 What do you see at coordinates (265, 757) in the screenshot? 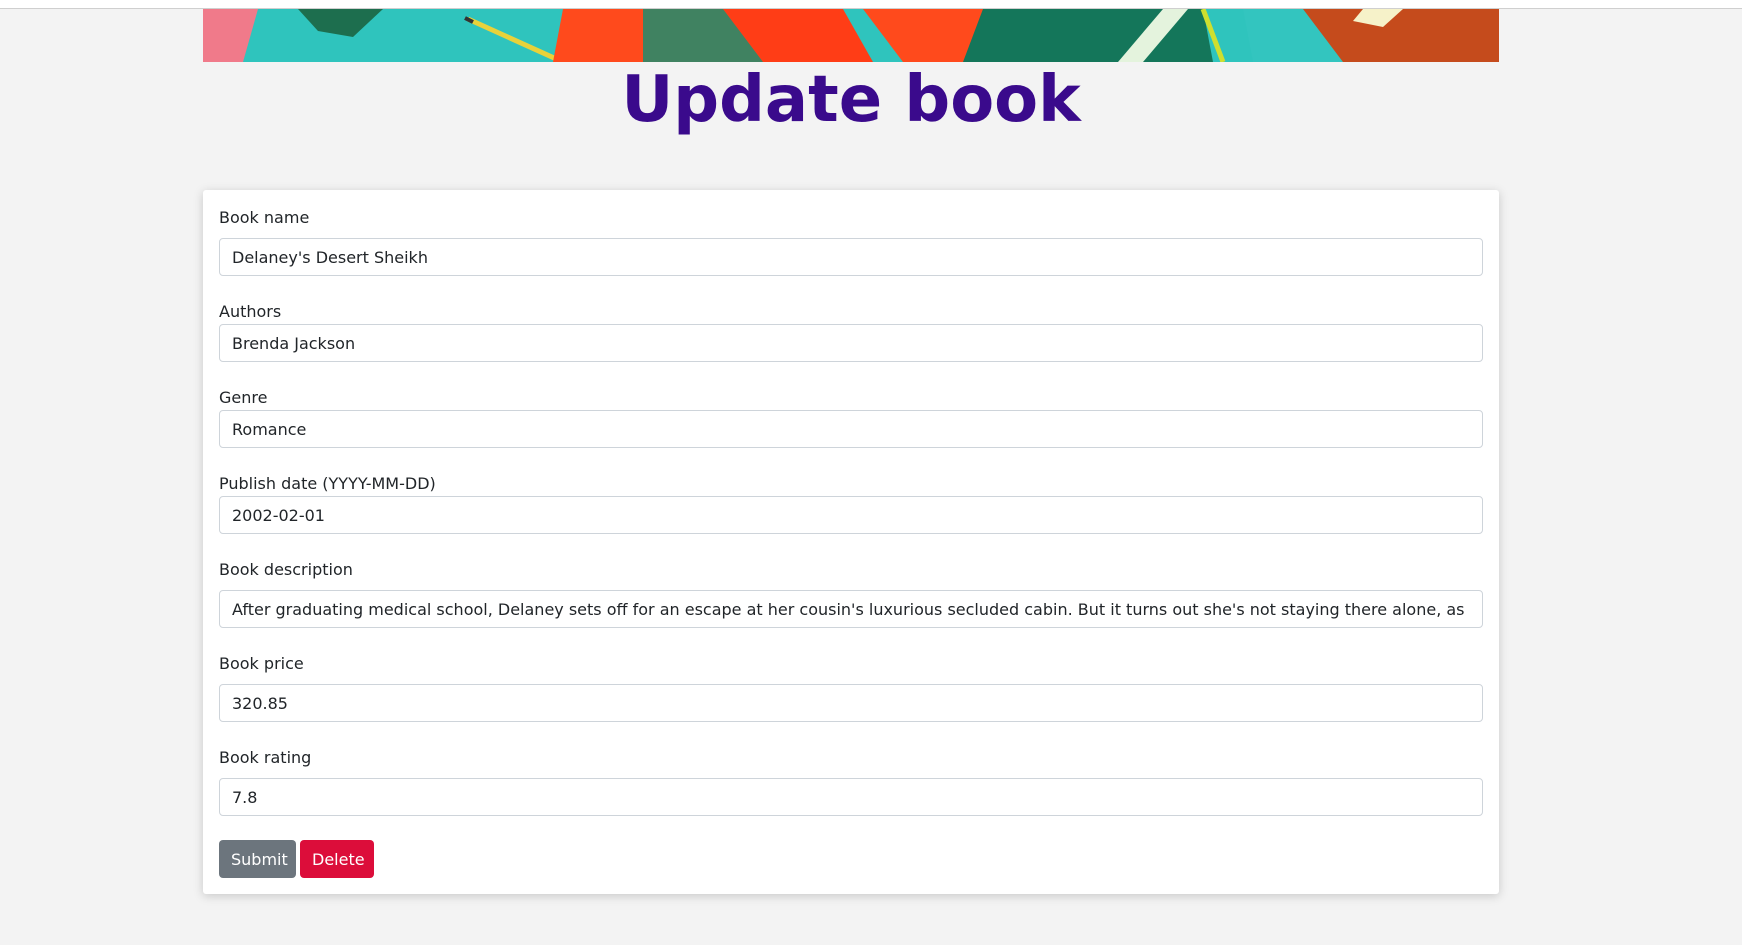
I see `book-rating-label: Book rating` at bounding box center [265, 757].